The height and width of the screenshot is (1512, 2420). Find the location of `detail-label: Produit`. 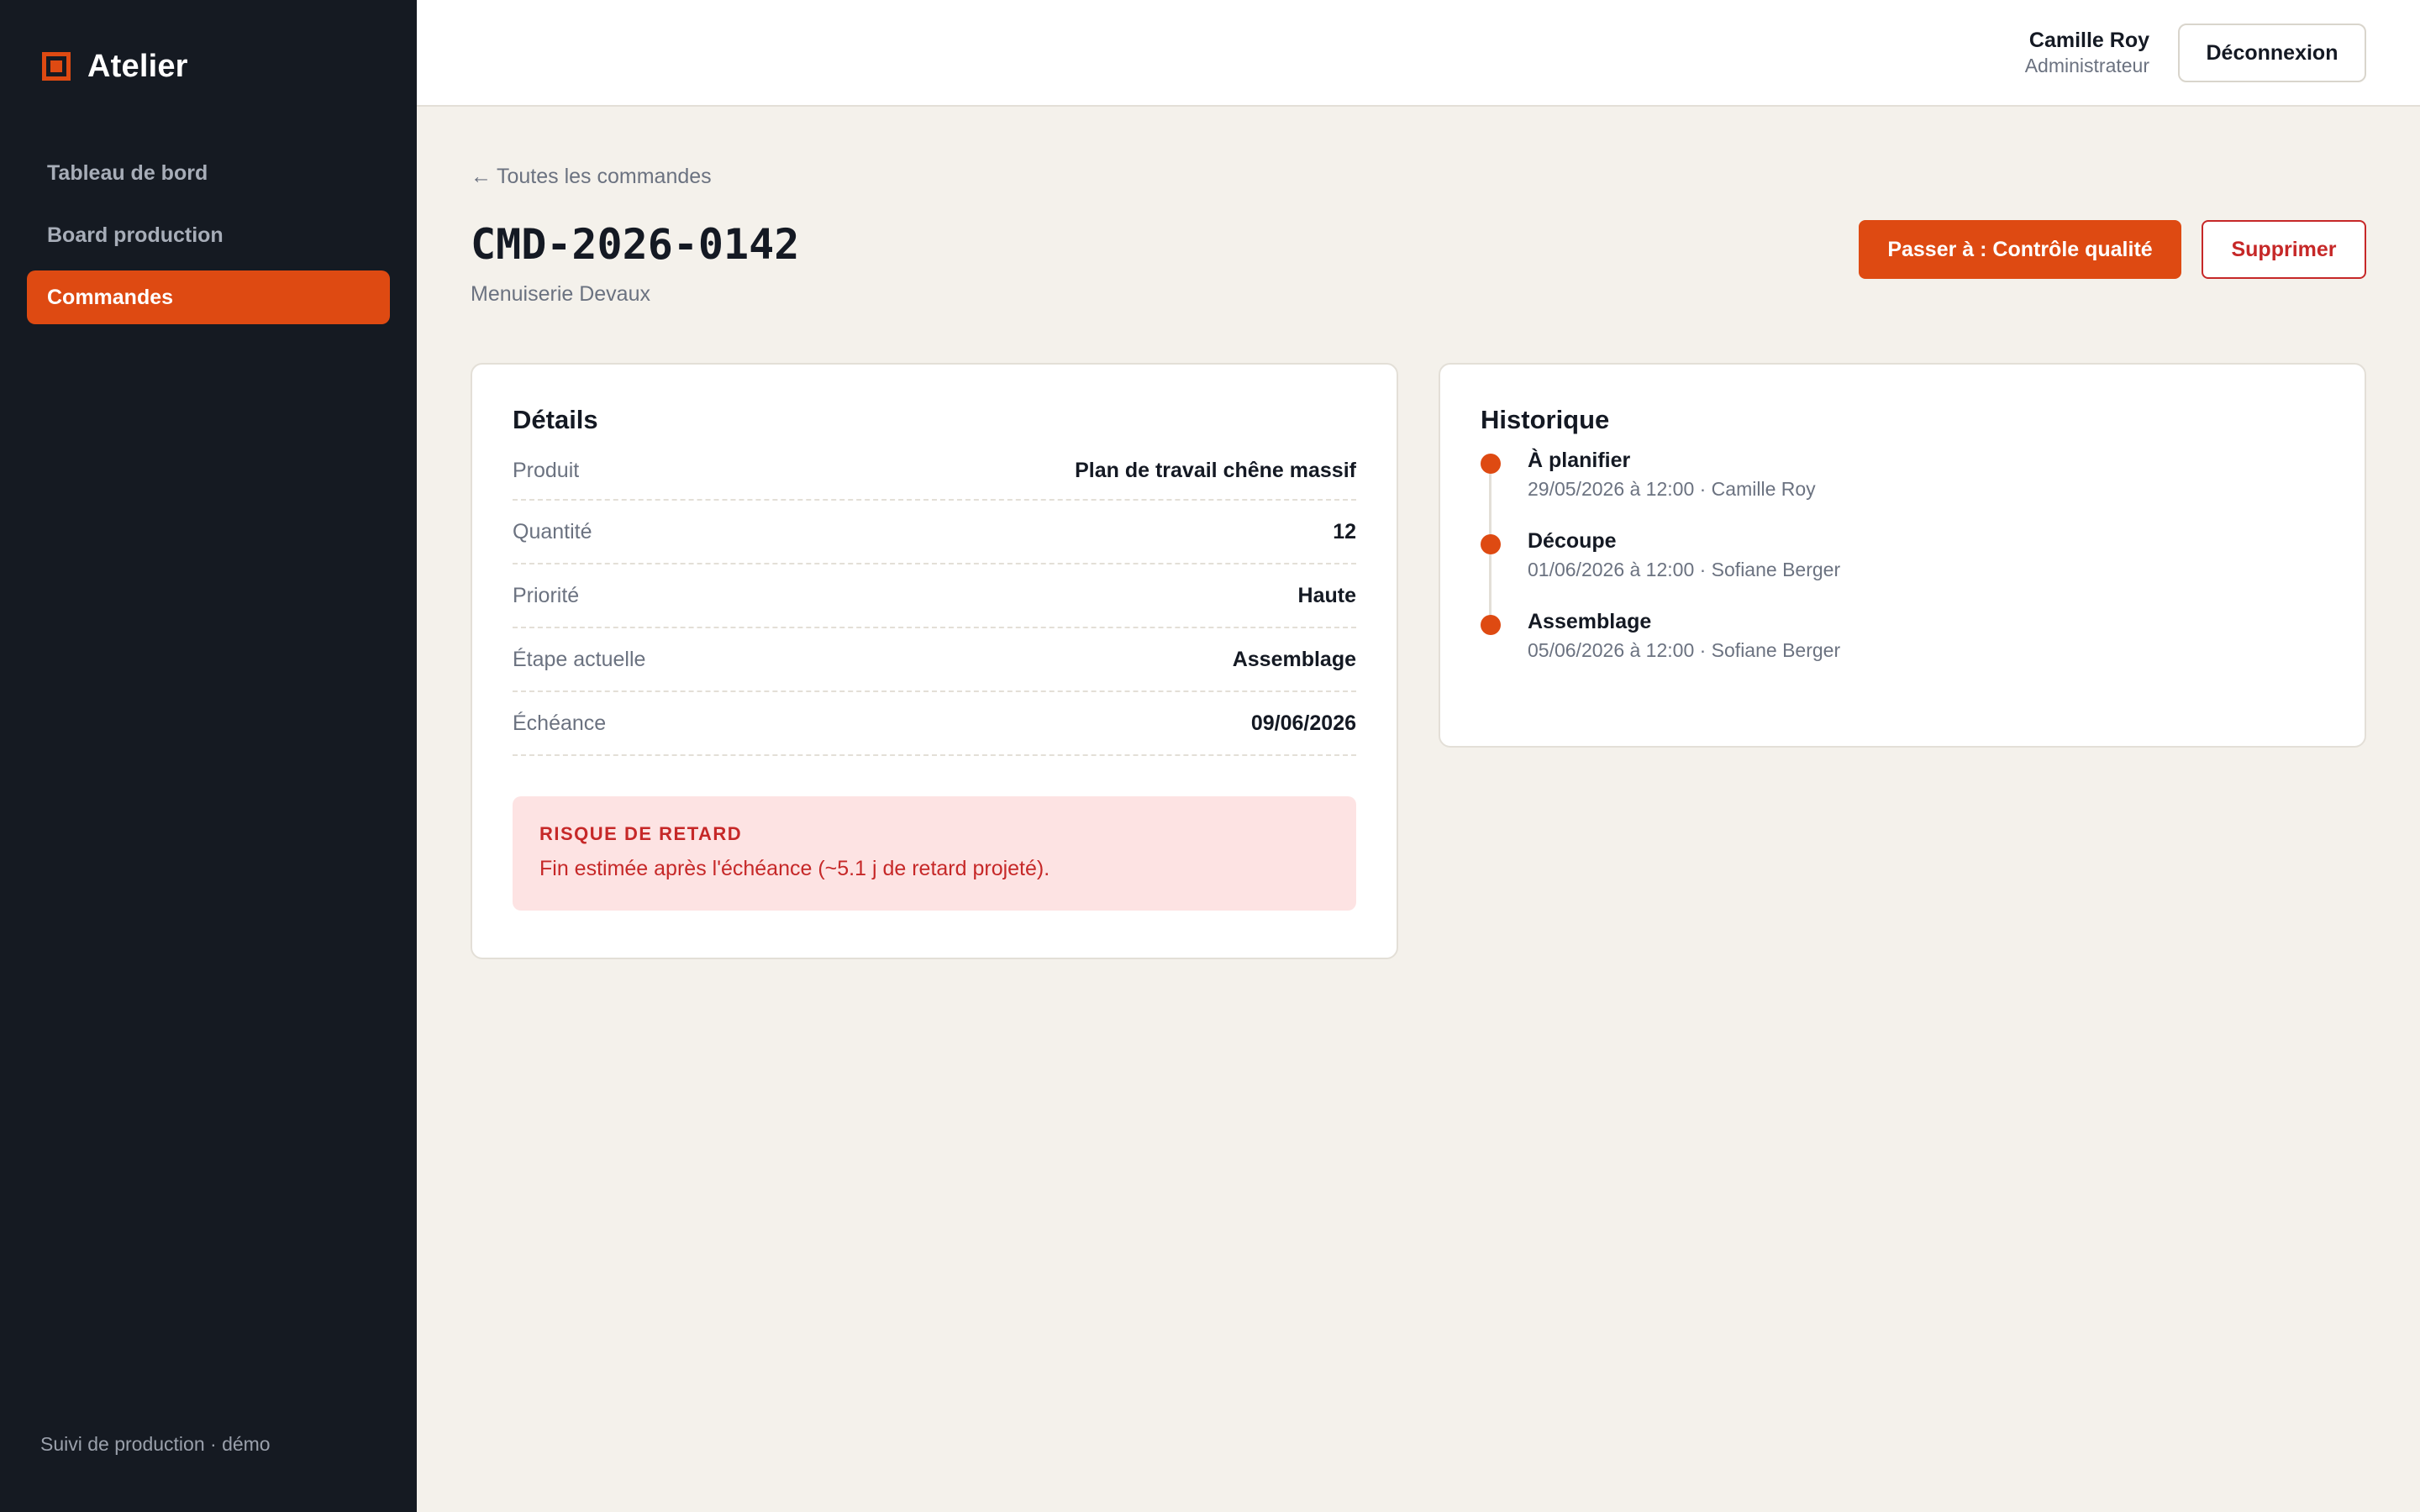

detail-label: Produit is located at coordinates (546, 470).